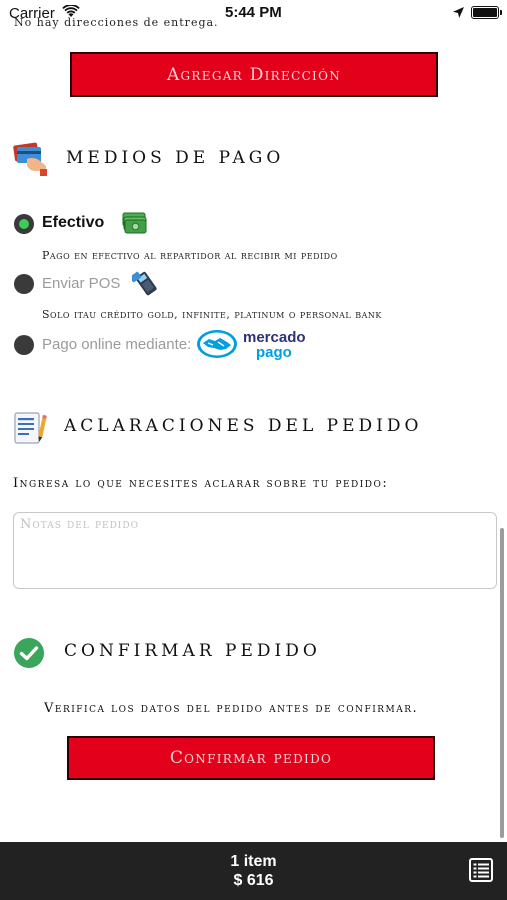  What do you see at coordinates (24, 224) in the screenshot?
I see `radio-efectivo` at bounding box center [24, 224].